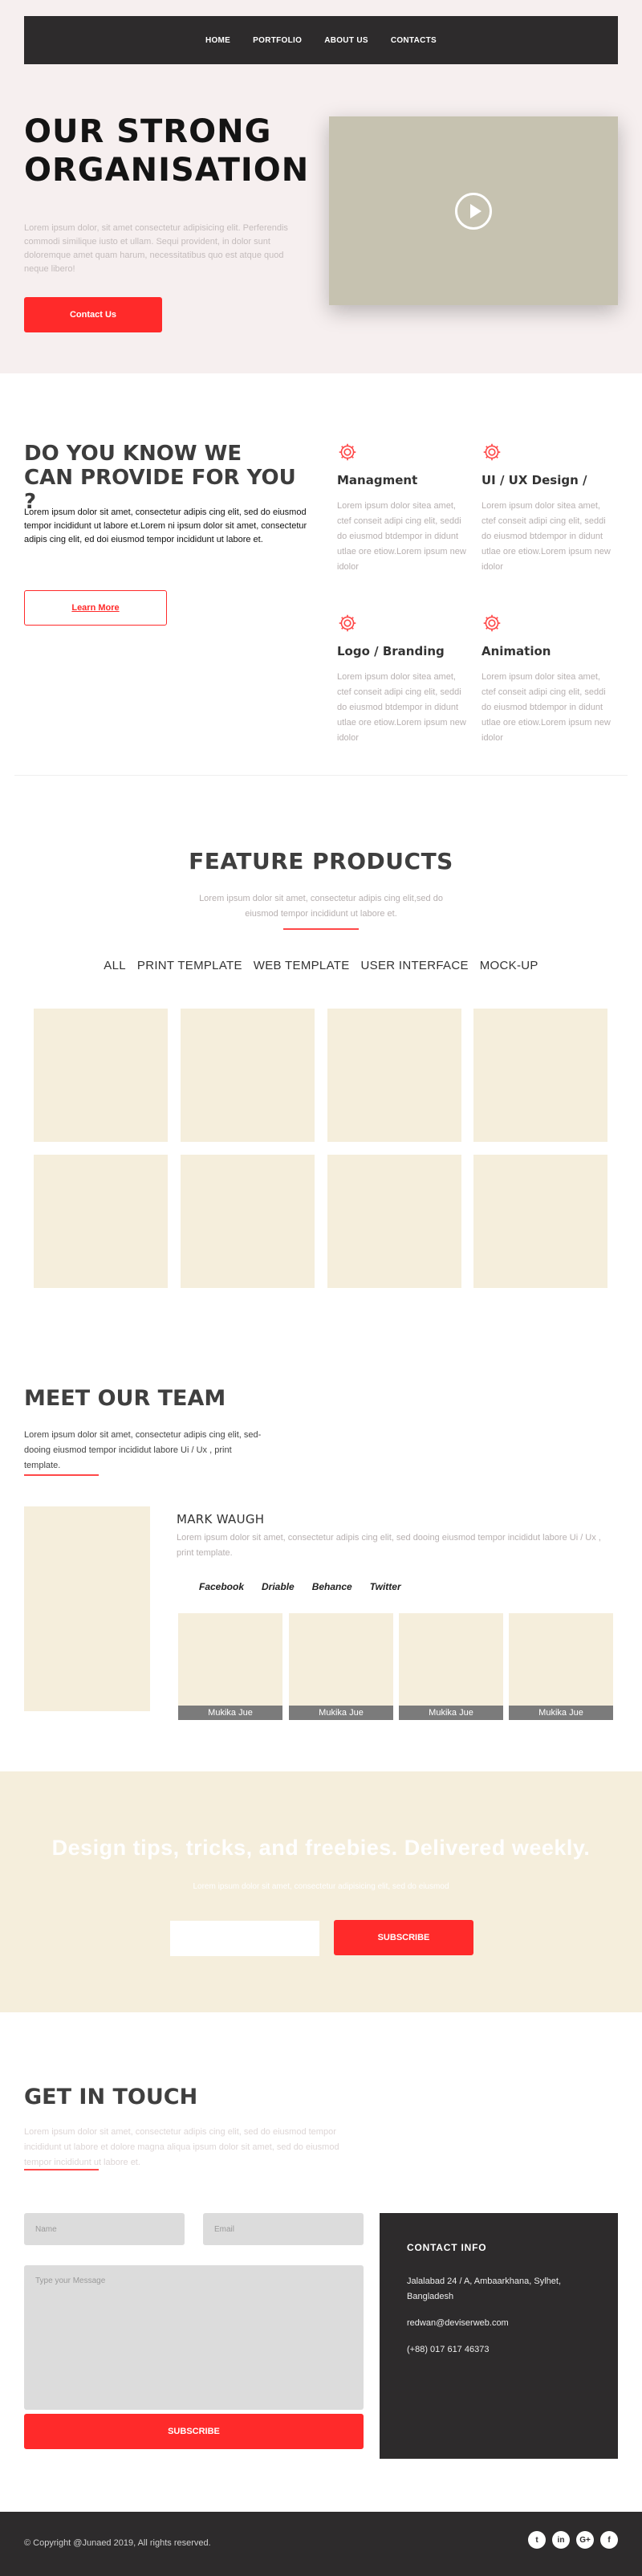  What do you see at coordinates (95, 608) in the screenshot?
I see `learn-more-button: Learn More` at bounding box center [95, 608].